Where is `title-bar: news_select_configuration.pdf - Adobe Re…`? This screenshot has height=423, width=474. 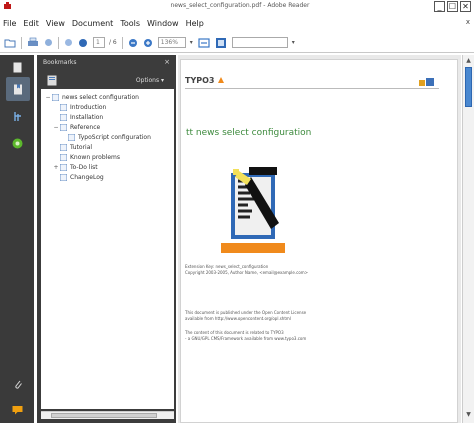 title-bar: news_select_configuration.pdf - Adobe Re… is located at coordinates (237, 7).